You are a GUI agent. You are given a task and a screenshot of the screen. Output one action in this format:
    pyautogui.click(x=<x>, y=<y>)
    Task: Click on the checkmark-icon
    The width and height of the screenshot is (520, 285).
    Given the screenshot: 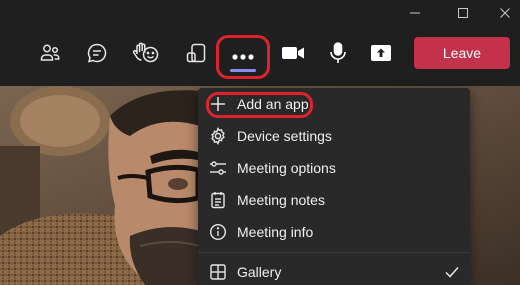 What is the action you would take?
    pyautogui.click(x=452, y=272)
    